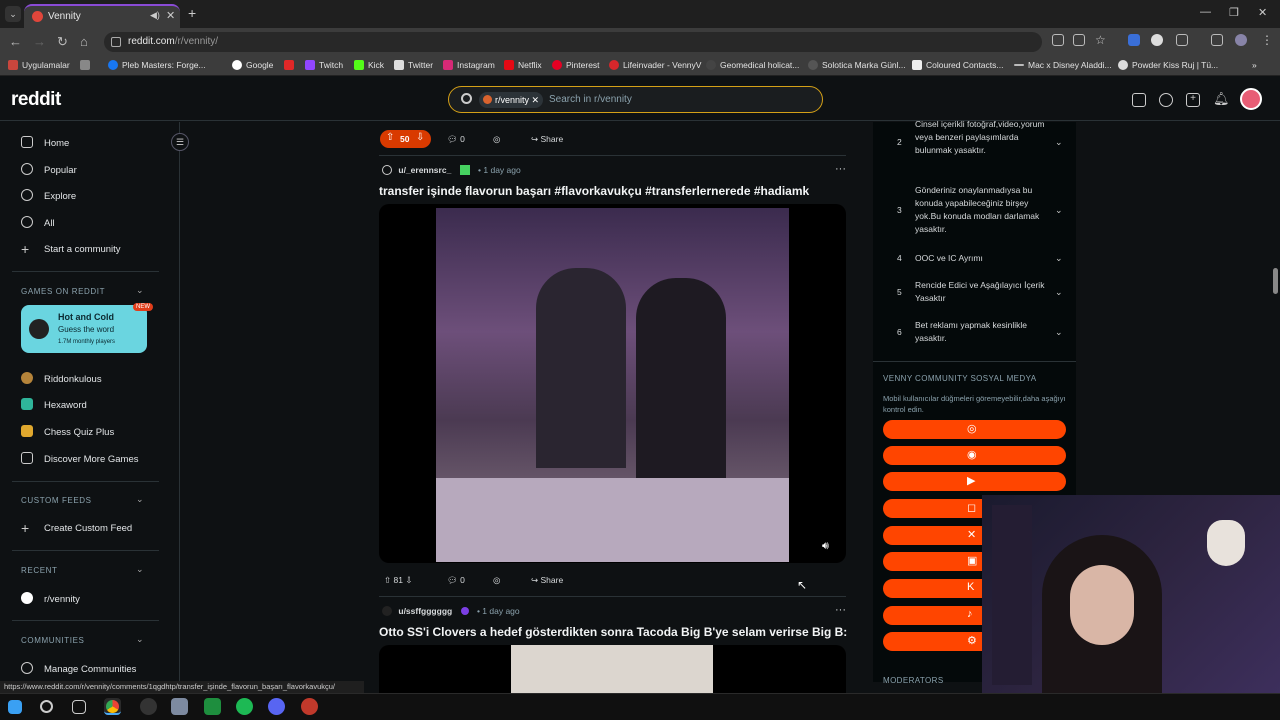 The image size is (1280, 720). I want to click on nav-explore: Explore, so click(48, 195).